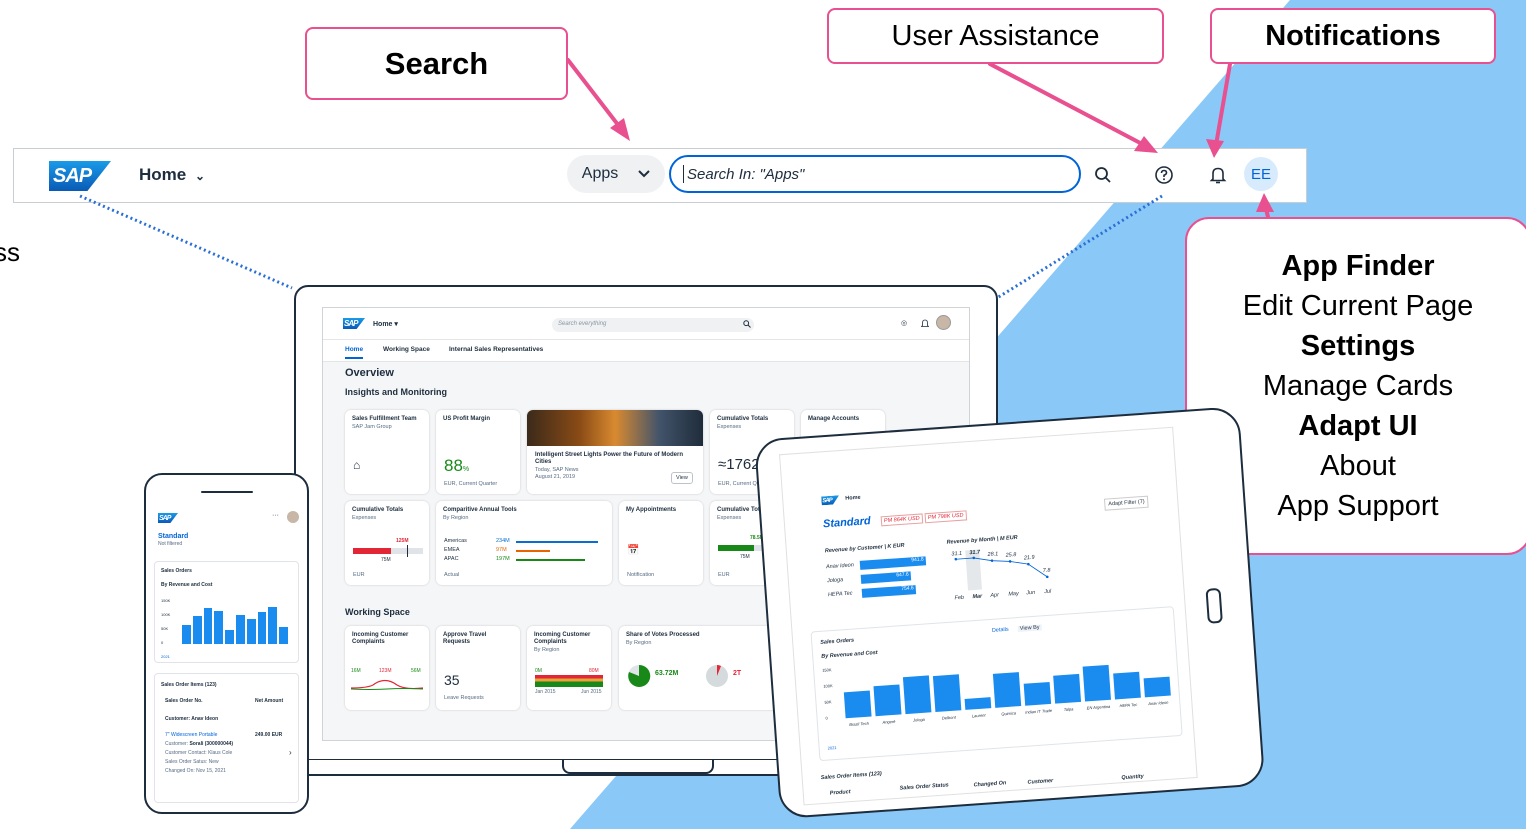 This screenshot has height=829, width=1526. I want to click on point-label: 7.8, so click(1046, 571).